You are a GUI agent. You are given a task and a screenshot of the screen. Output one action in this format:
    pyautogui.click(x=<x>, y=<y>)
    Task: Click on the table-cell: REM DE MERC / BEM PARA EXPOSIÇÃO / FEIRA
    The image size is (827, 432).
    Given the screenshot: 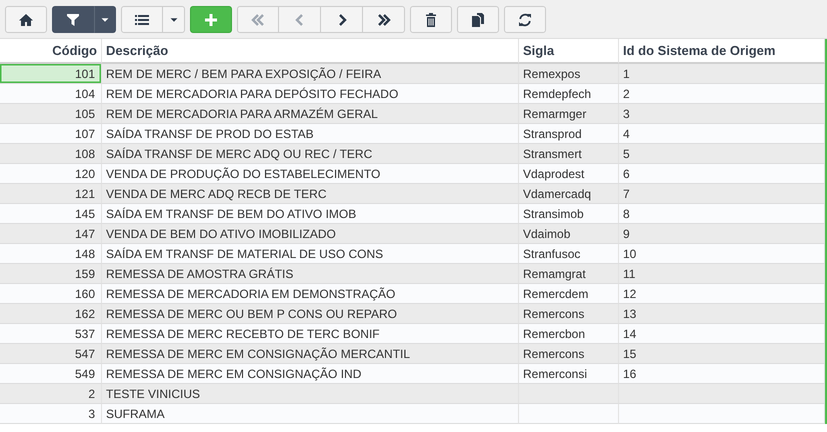 What is the action you would take?
    pyautogui.click(x=310, y=74)
    